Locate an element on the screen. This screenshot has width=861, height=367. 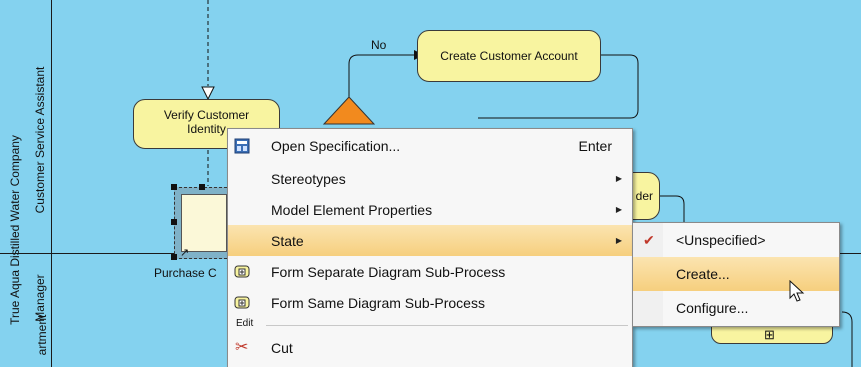
mouse-cursor-icon is located at coordinates (797, 291).